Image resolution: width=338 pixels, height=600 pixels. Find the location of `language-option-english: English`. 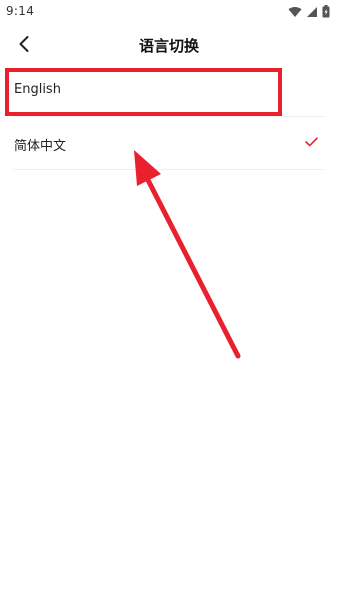

language-option-english: English is located at coordinates (169, 90).